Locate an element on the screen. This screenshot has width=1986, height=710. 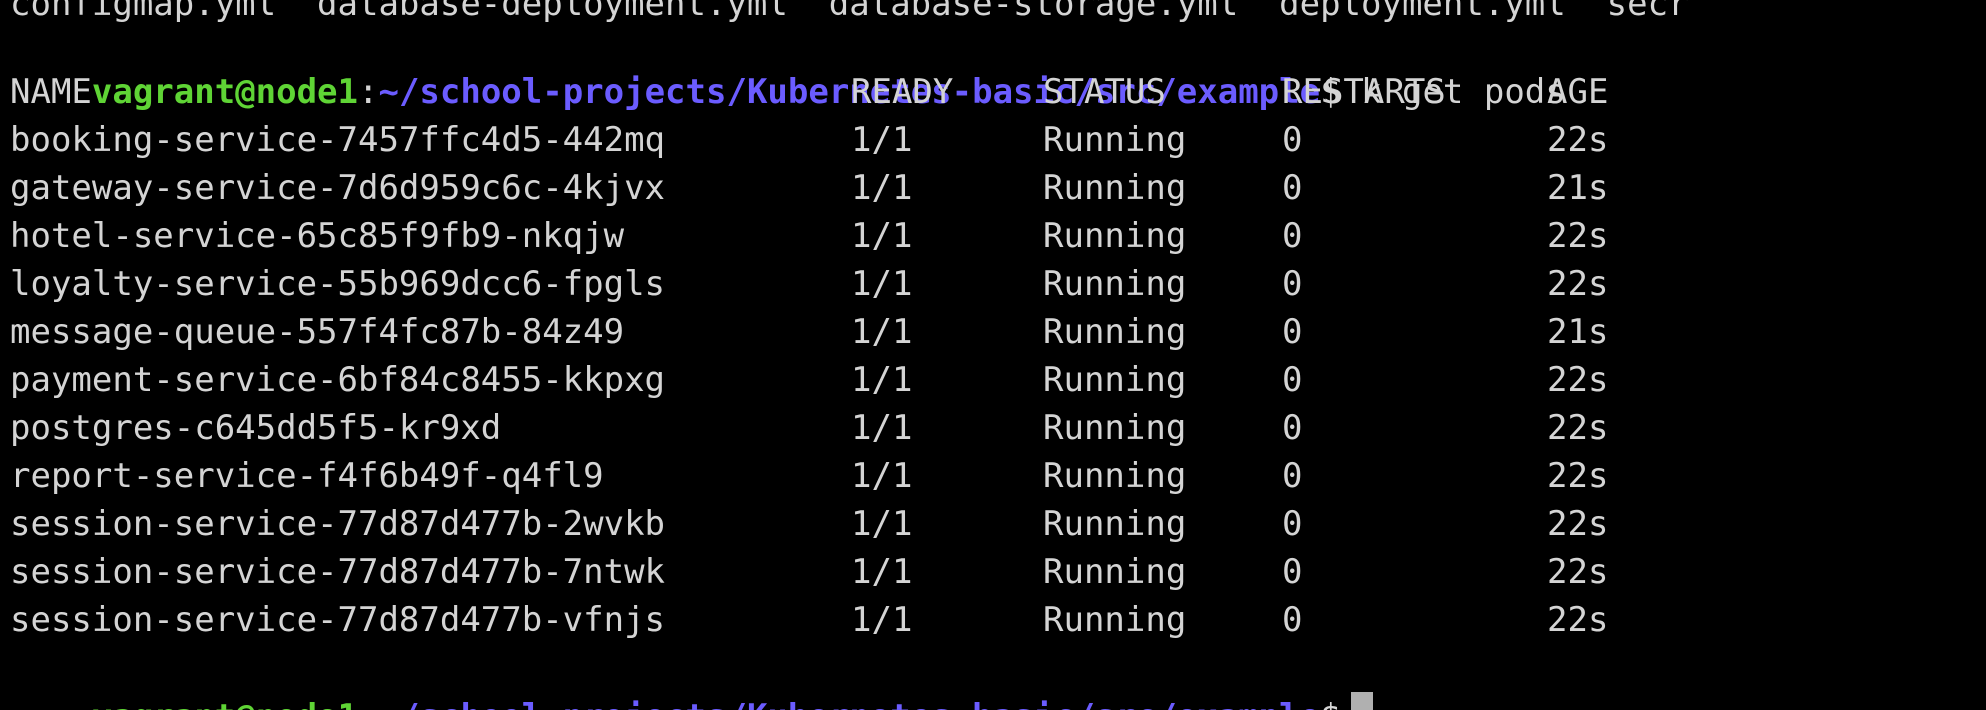
pod-name: loyalty-service-55b969dcc6-fpgls is located at coordinates (338, 284).